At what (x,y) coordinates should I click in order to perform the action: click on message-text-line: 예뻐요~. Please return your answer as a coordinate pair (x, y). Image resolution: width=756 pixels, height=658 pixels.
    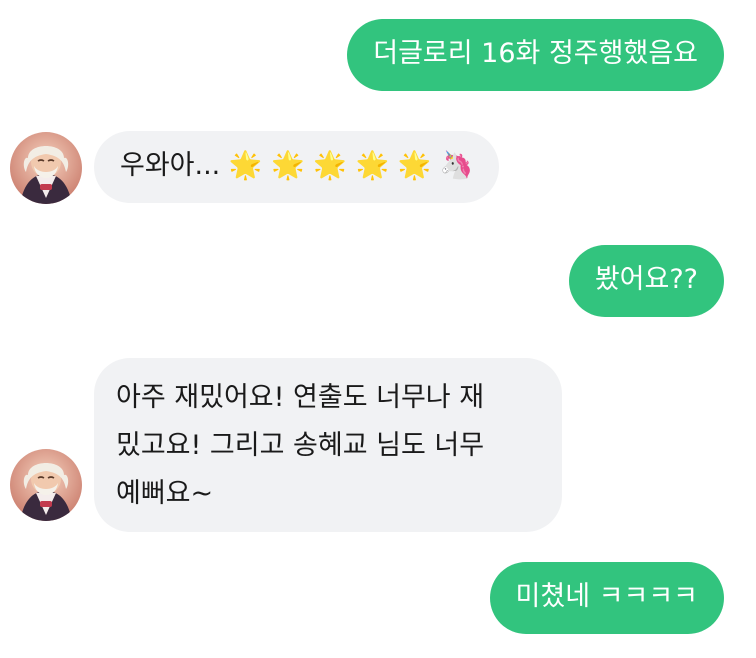
    Looking at the image, I should click on (165, 493).